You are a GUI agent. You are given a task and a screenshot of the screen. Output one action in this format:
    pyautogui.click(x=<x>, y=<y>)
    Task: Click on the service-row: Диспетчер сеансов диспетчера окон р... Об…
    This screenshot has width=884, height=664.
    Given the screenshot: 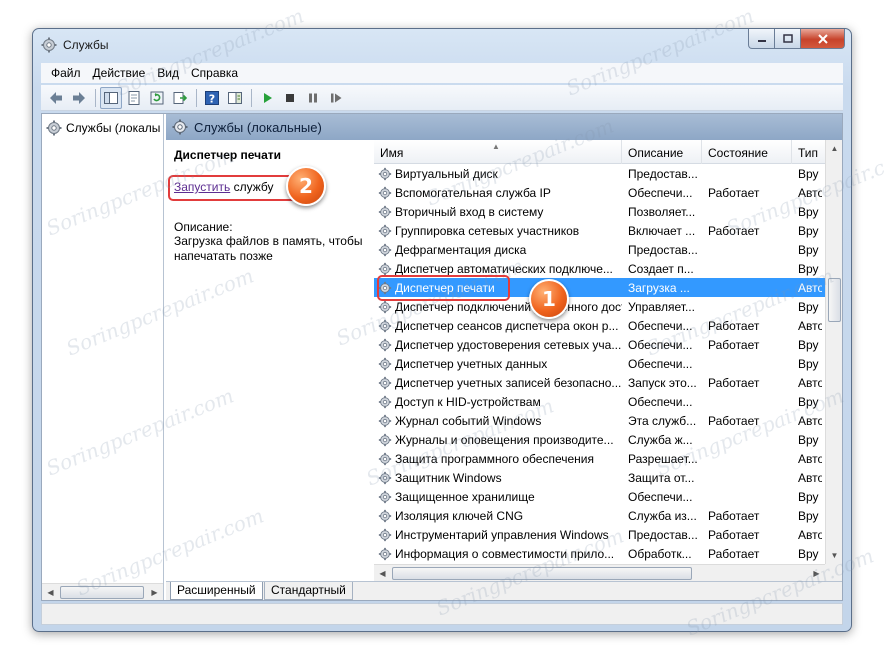 What is the action you would take?
    pyautogui.click(x=599, y=325)
    